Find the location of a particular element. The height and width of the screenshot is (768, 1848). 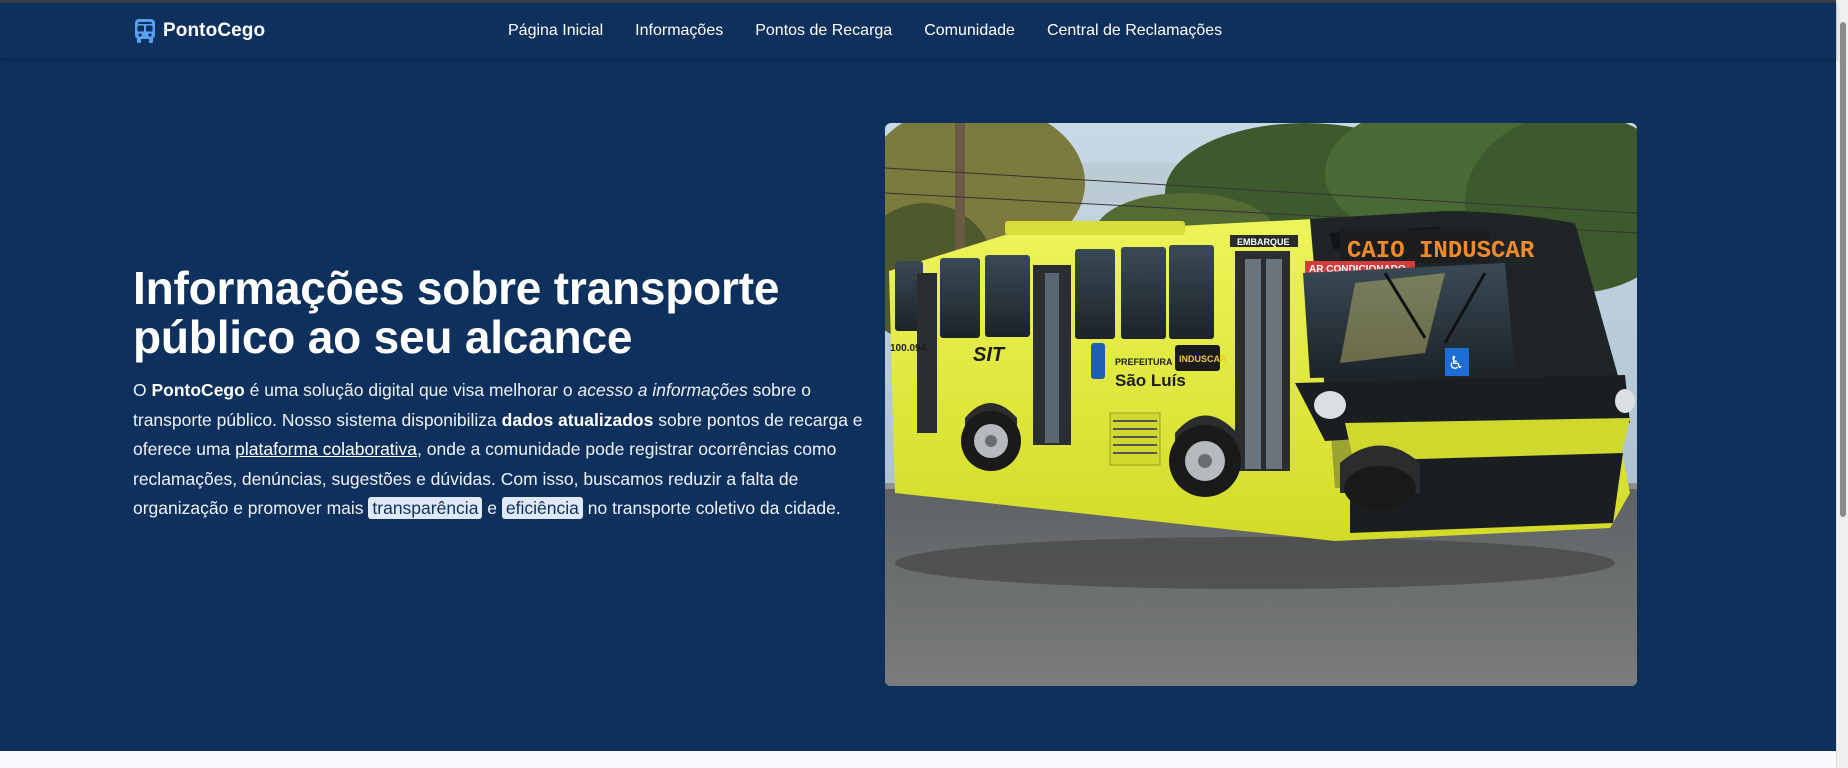

desc-brand: PontoCego is located at coordinates (198, 390).